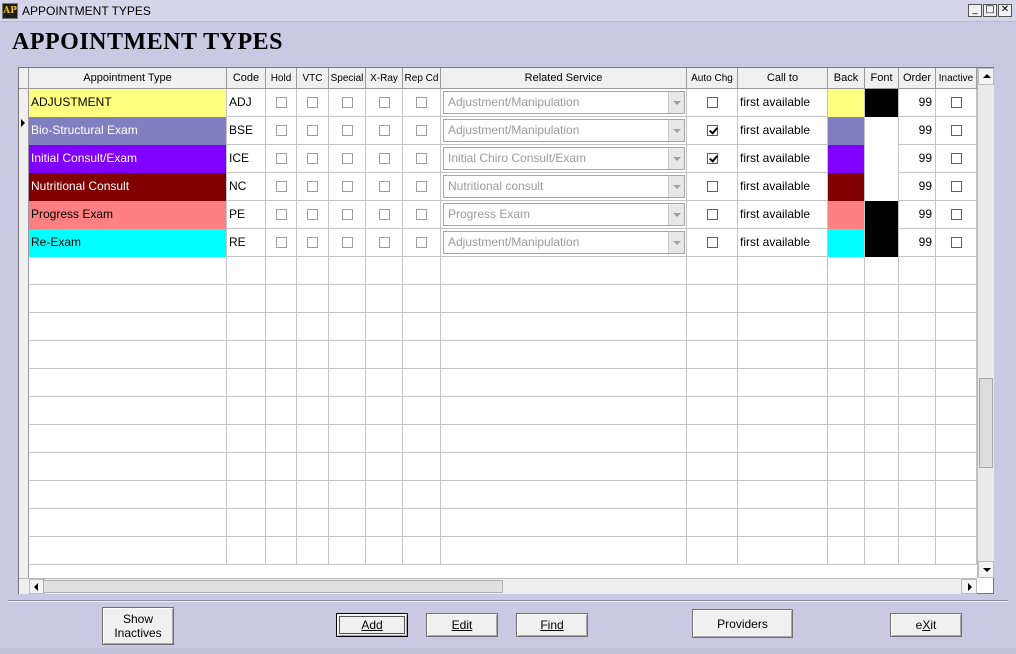 The height and width of the screenshot is (654, 1016). I want to click on minimize-button: _, so click(975, 10).